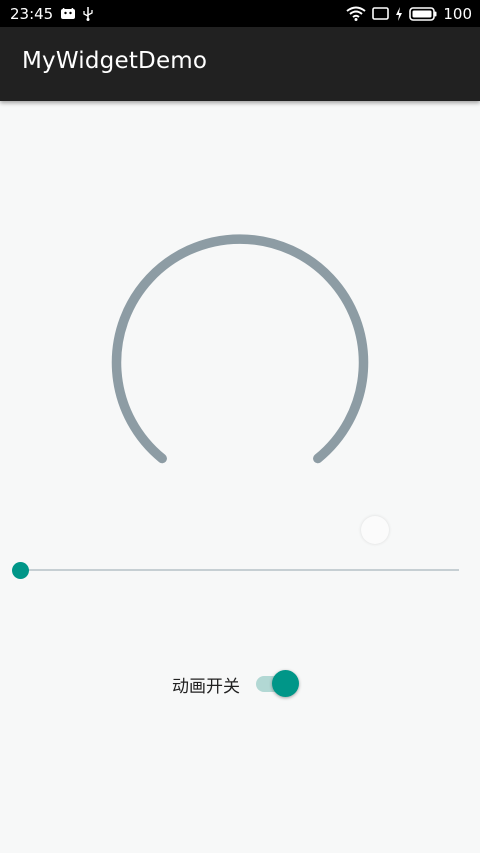  What do you see at coordinates (457, 13) in the screenshot?
I see `battery-level: 100` at bounding box center [457, 13].